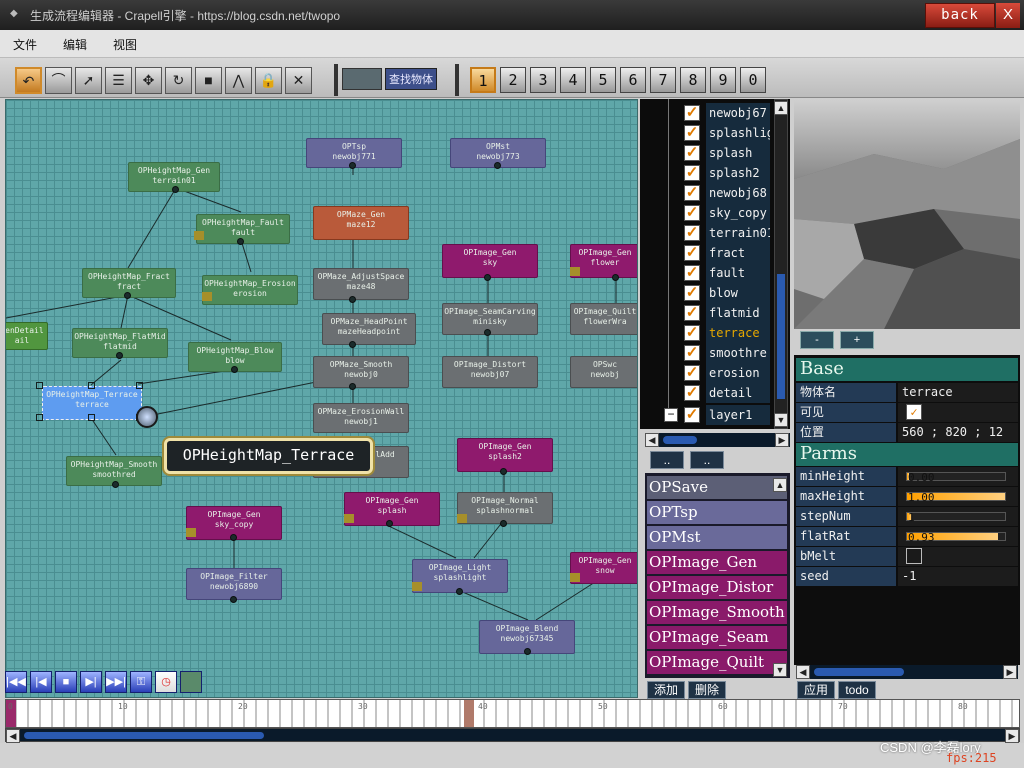 The width and height of the screenshot is (1024, 768). Describe the element at coordinates (958, 392) in the screenshot. I see `name-field: terrace` at that location.